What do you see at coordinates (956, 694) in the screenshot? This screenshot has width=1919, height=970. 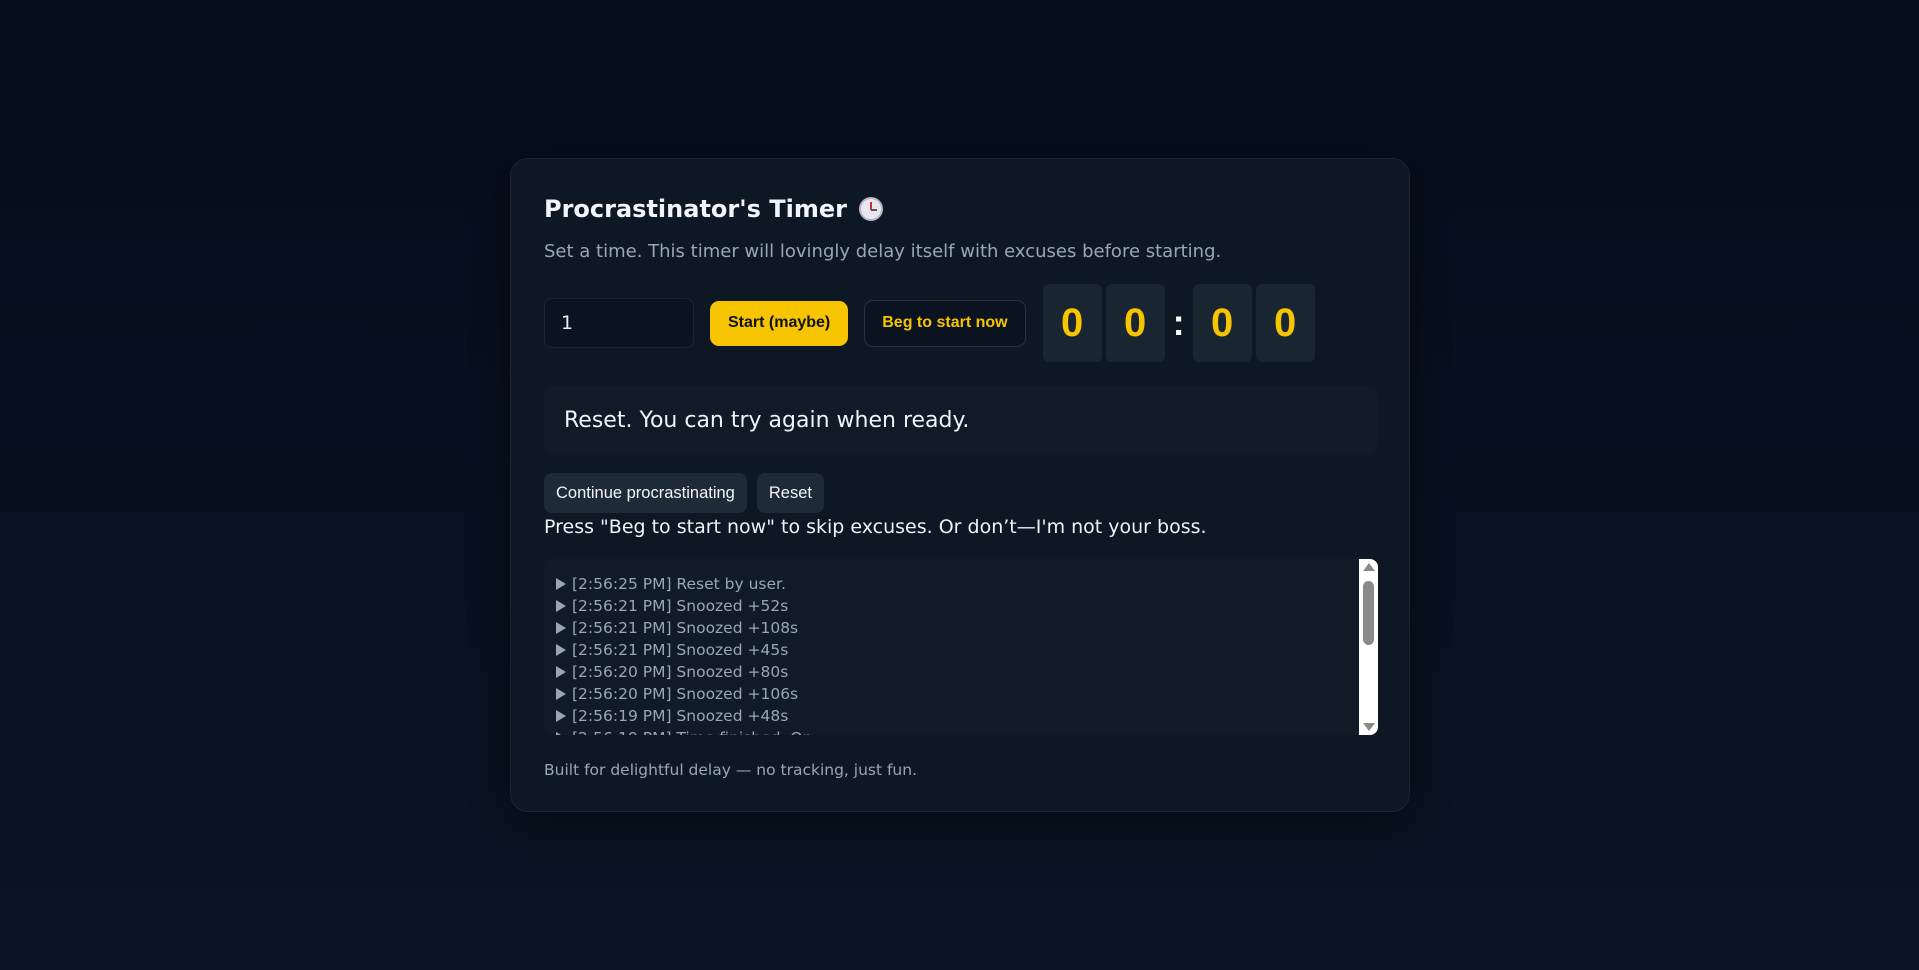 I see `log-entry: [2:56:20 PM] Snoozed +106s` at bounding box center [956, 694].